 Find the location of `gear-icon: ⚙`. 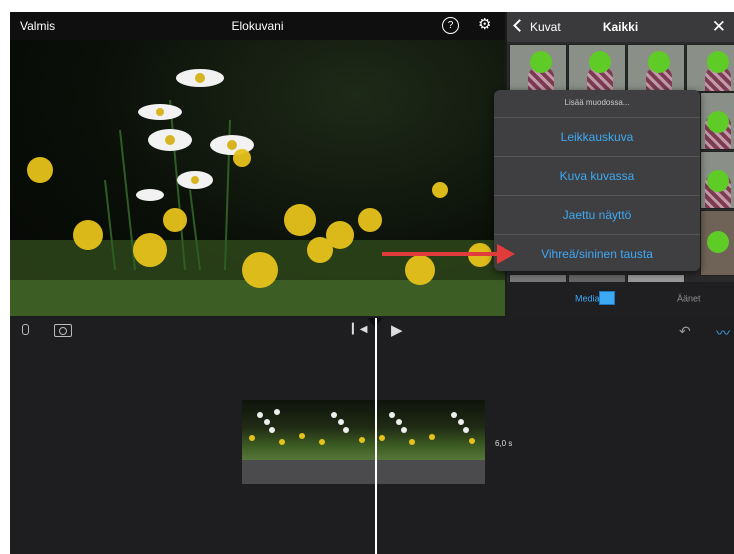

gear-icon: ⚙ is located at coordinates (484, 25).